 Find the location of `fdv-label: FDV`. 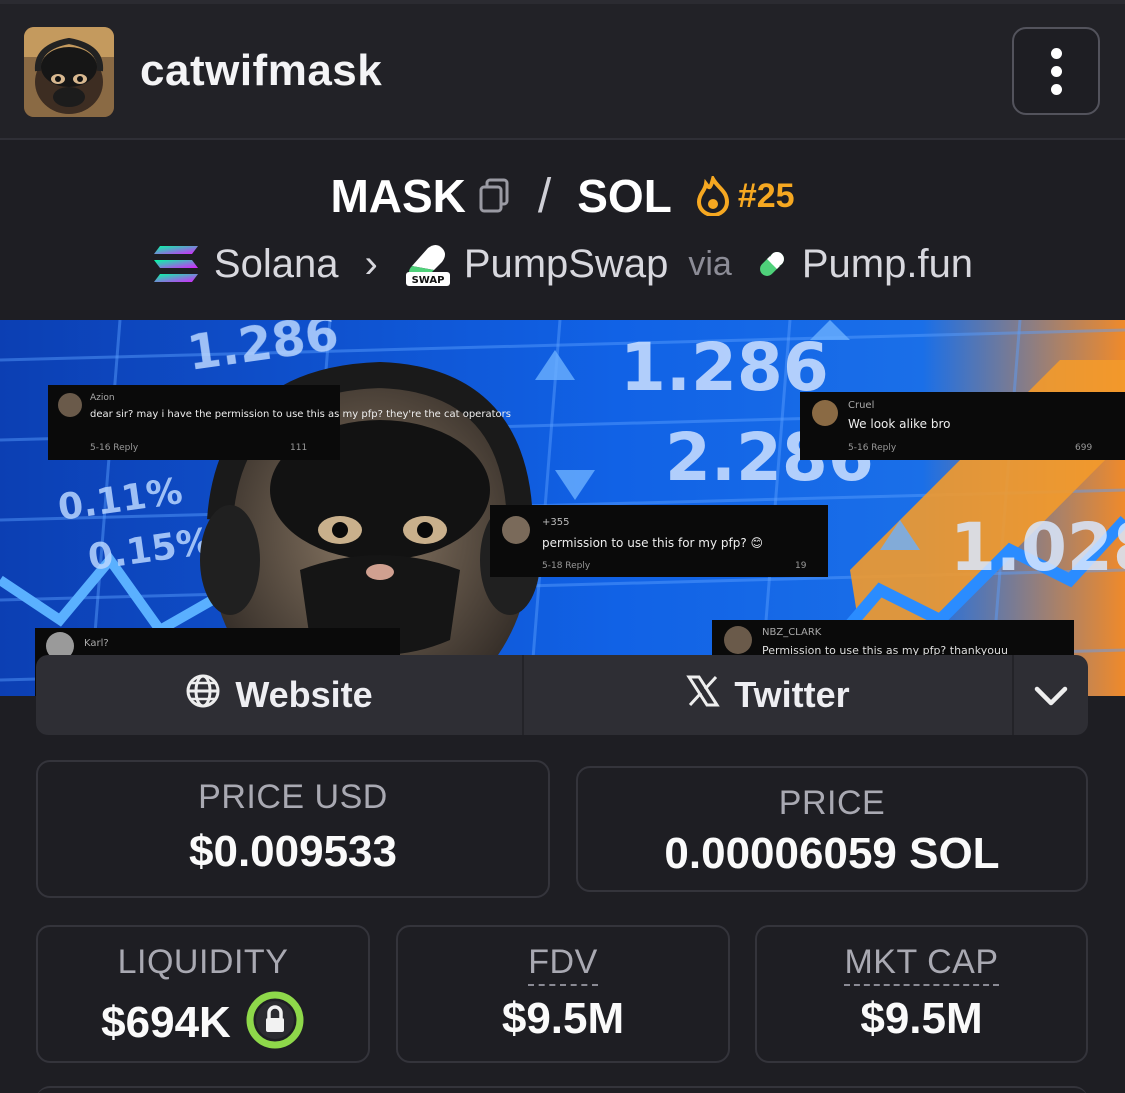

fdv-label: FDV is located at coordinates (563, 964).